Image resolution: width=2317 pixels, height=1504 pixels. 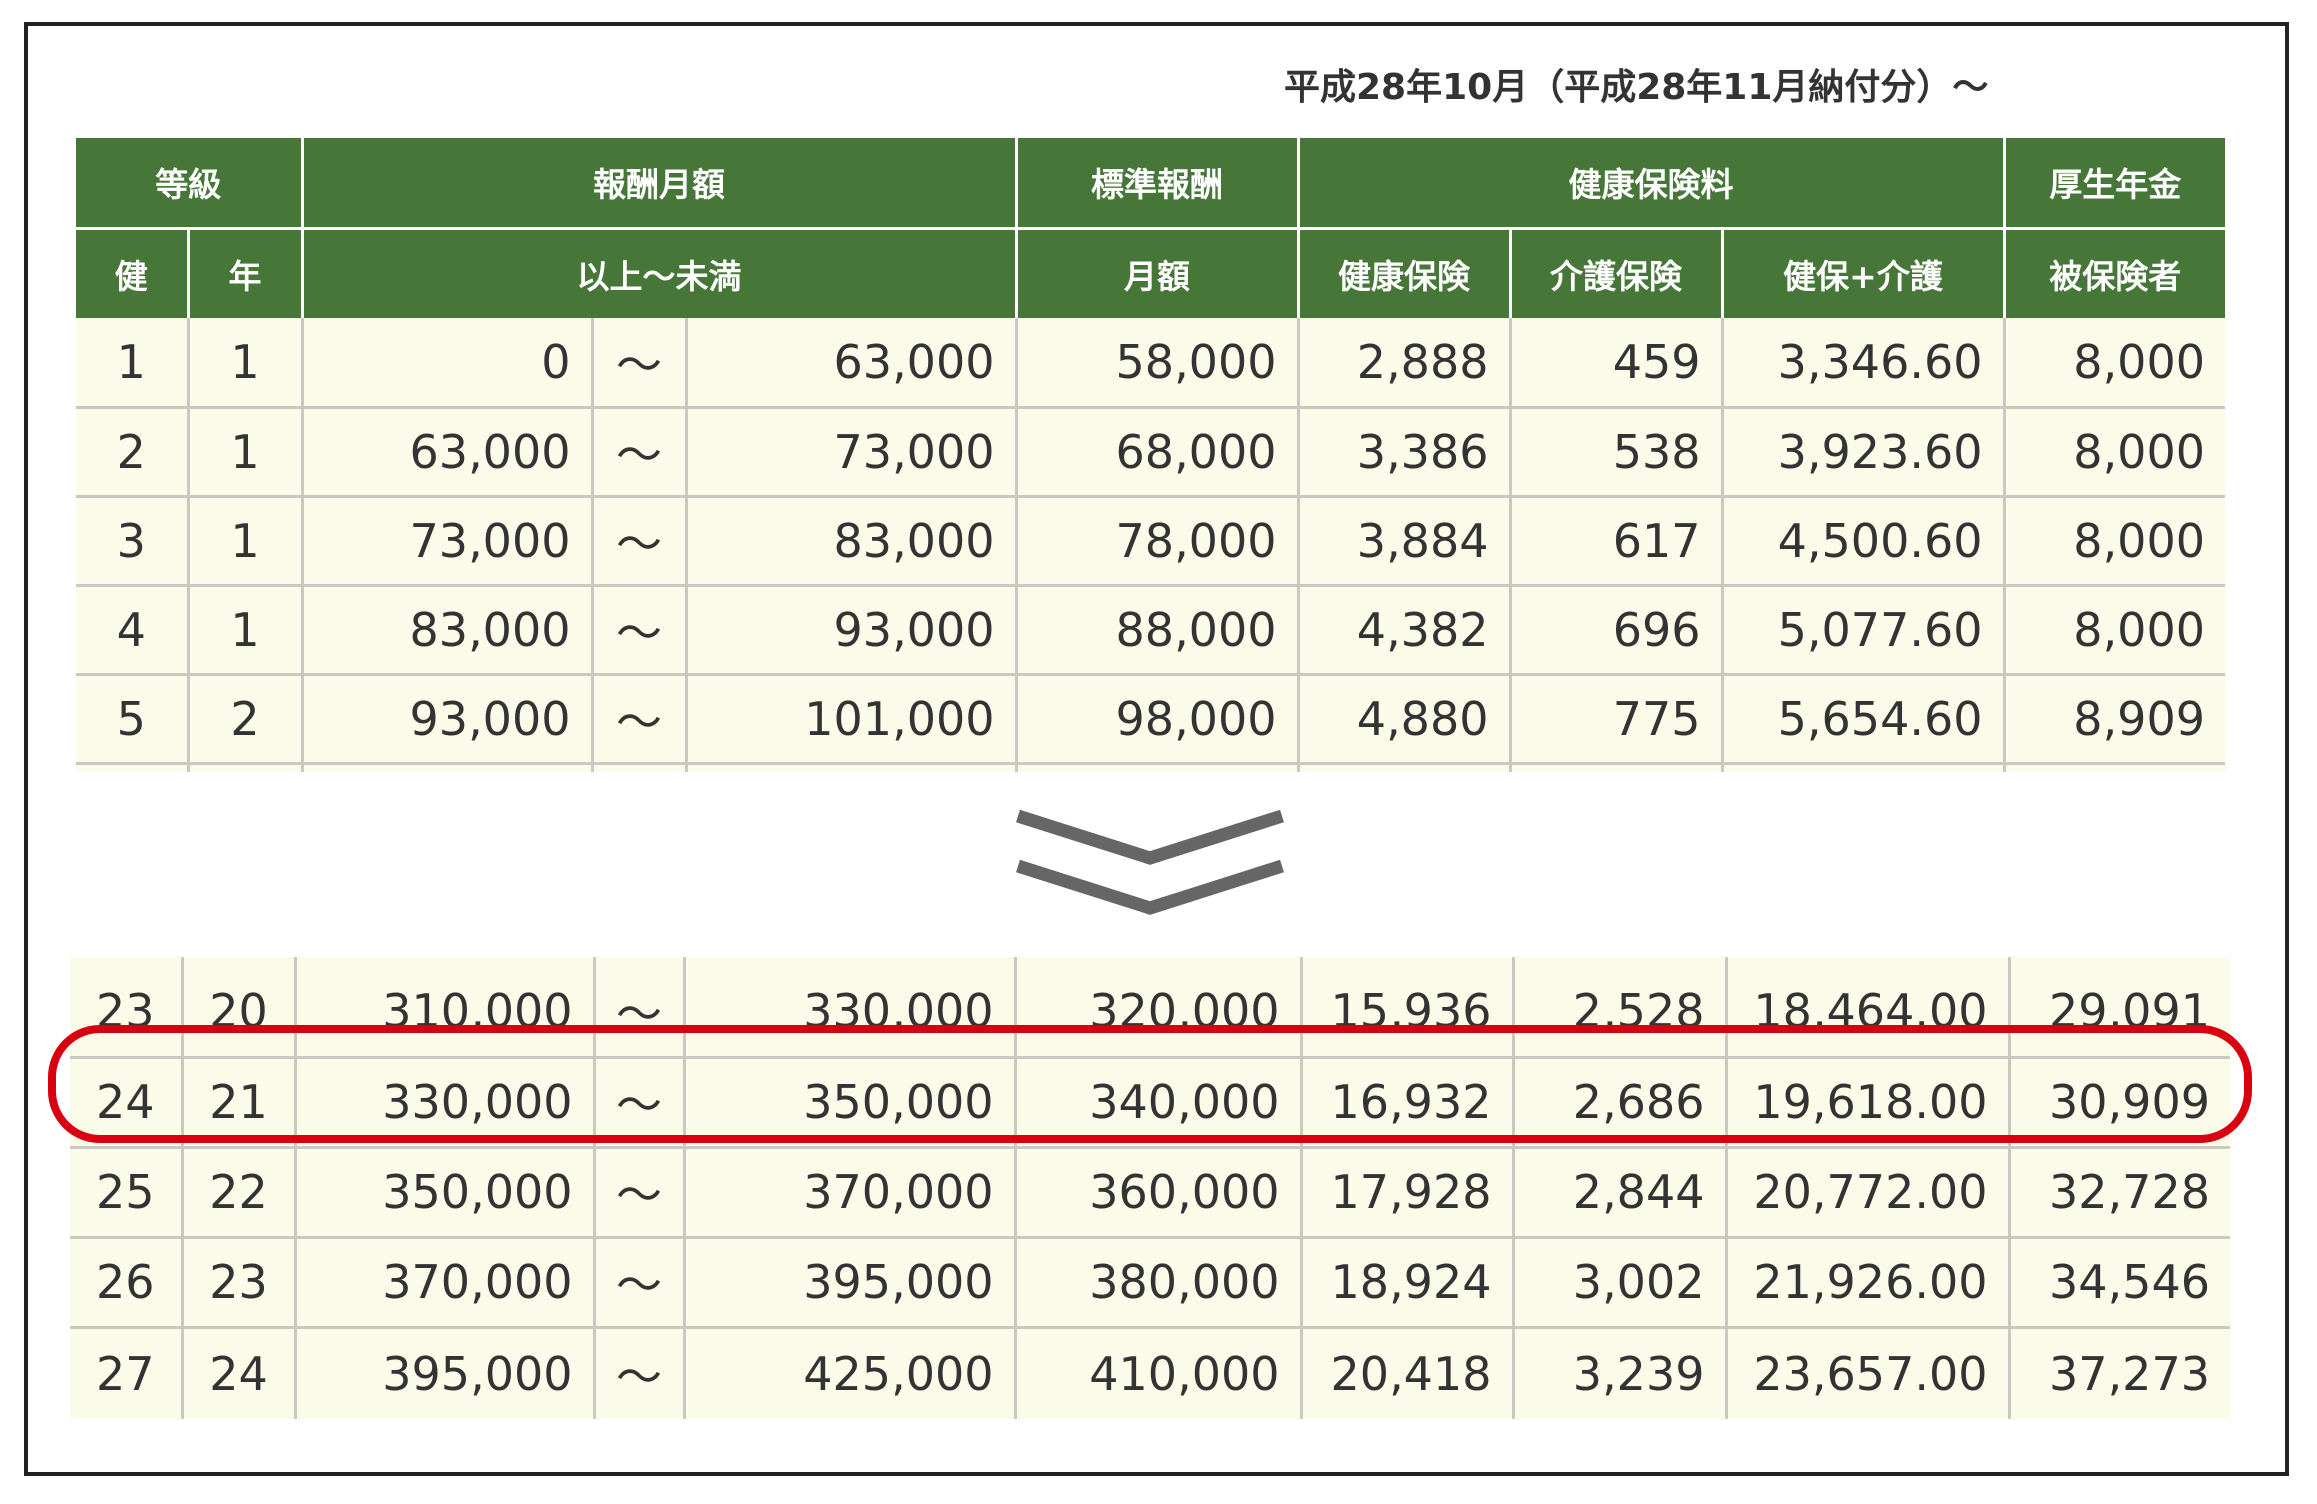 I want to click on header-health-care: 健保+介護, so click(x=1864, y=273).